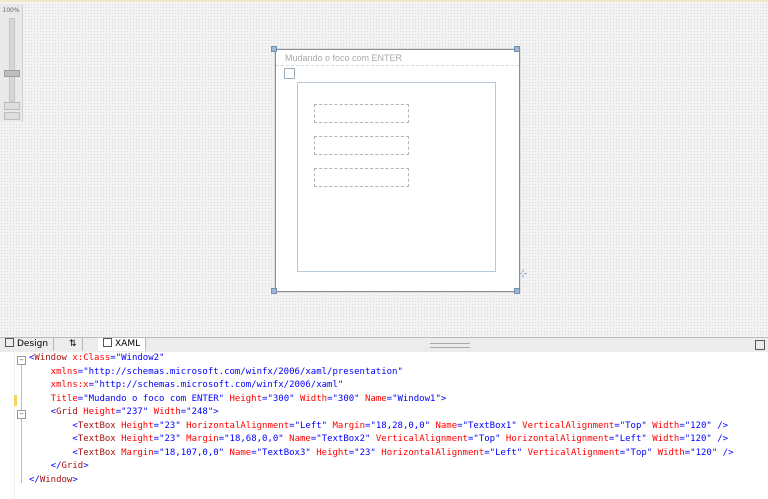 The image size is (768, 499). Describe the element at coordinates (53, 481) in the screenshot. I see `code-line: </Window>` at that location.